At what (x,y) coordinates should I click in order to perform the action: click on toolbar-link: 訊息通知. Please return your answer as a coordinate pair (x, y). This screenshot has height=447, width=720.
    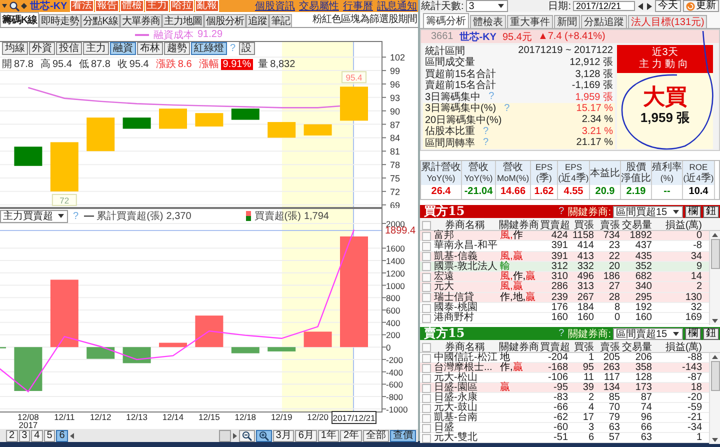
    Looking at the image, I should click on (397, 6).